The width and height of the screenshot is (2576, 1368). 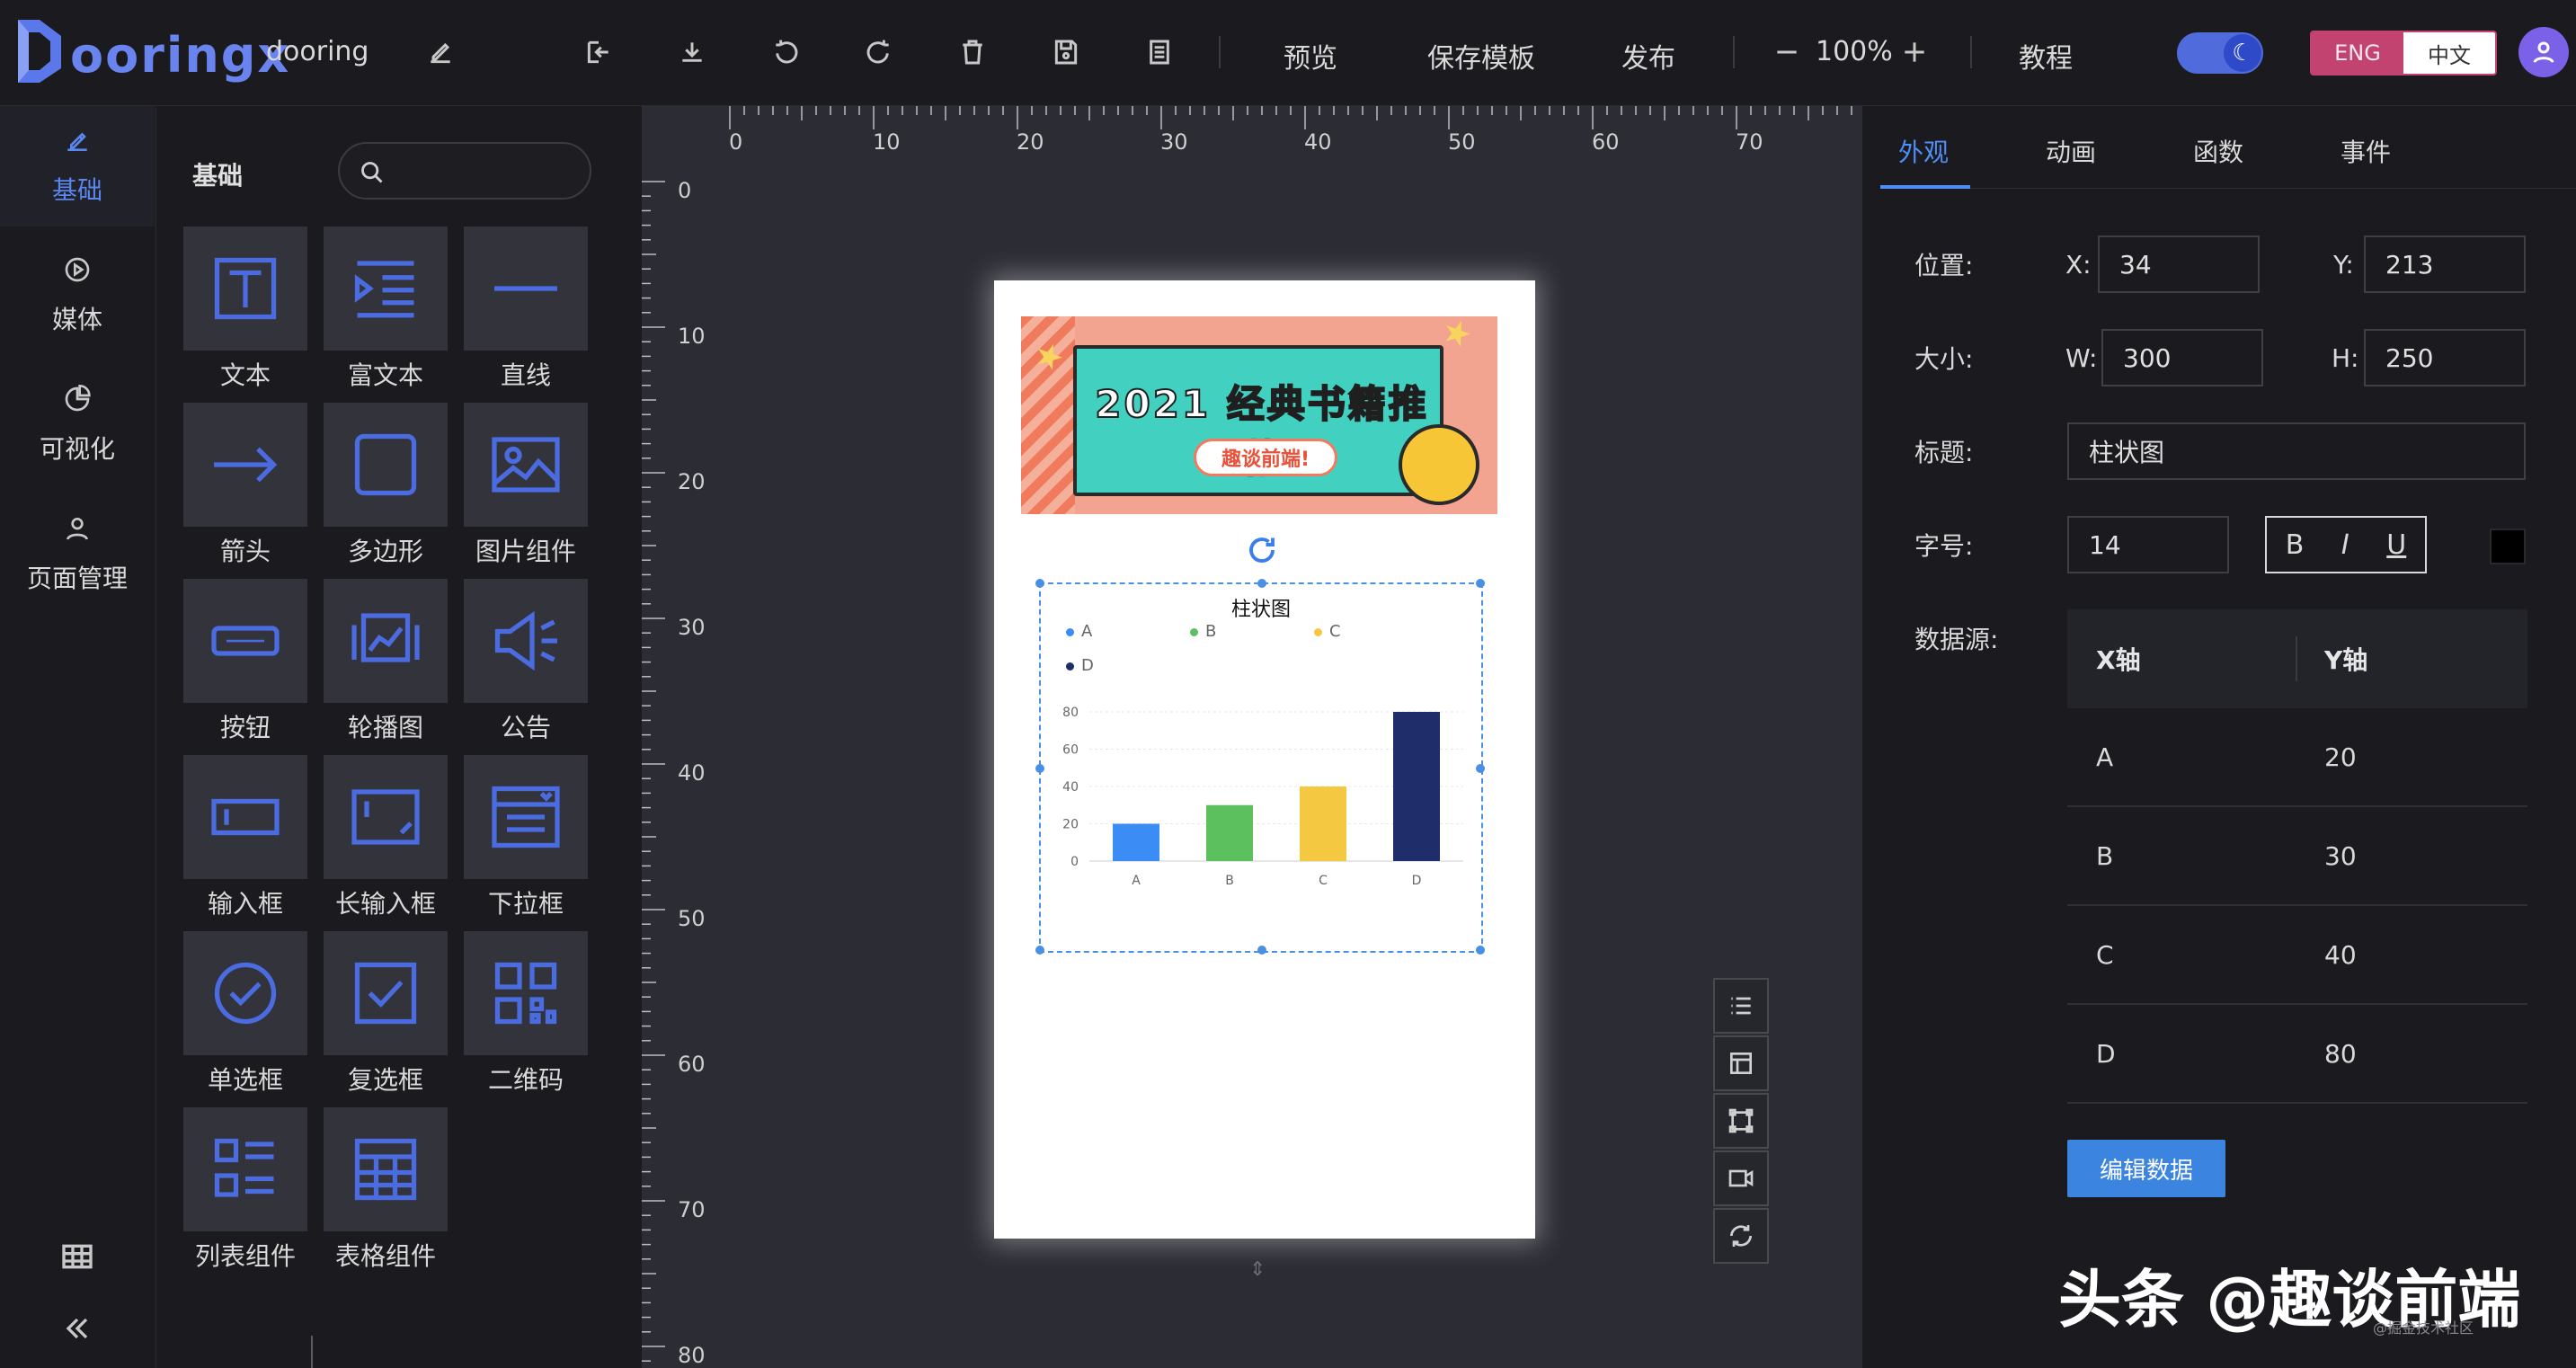 I want to click on component-polygon: 多边形, so click(x=386, y=491).